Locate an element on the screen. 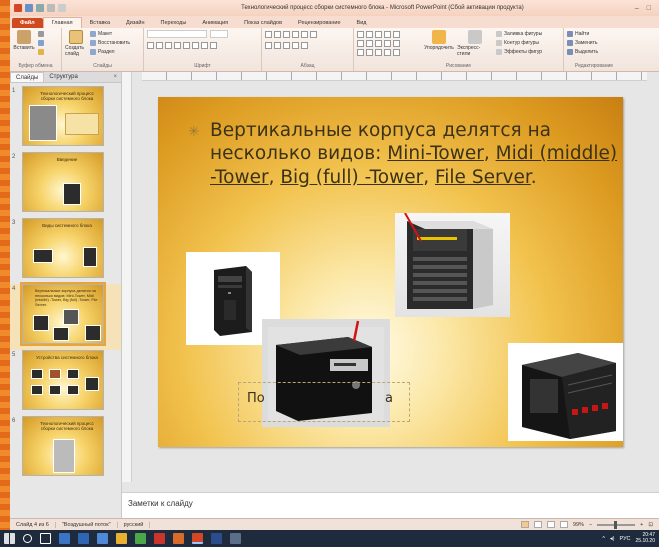  powerpoint-taskbar-icon is located at coordinates (197, 538).